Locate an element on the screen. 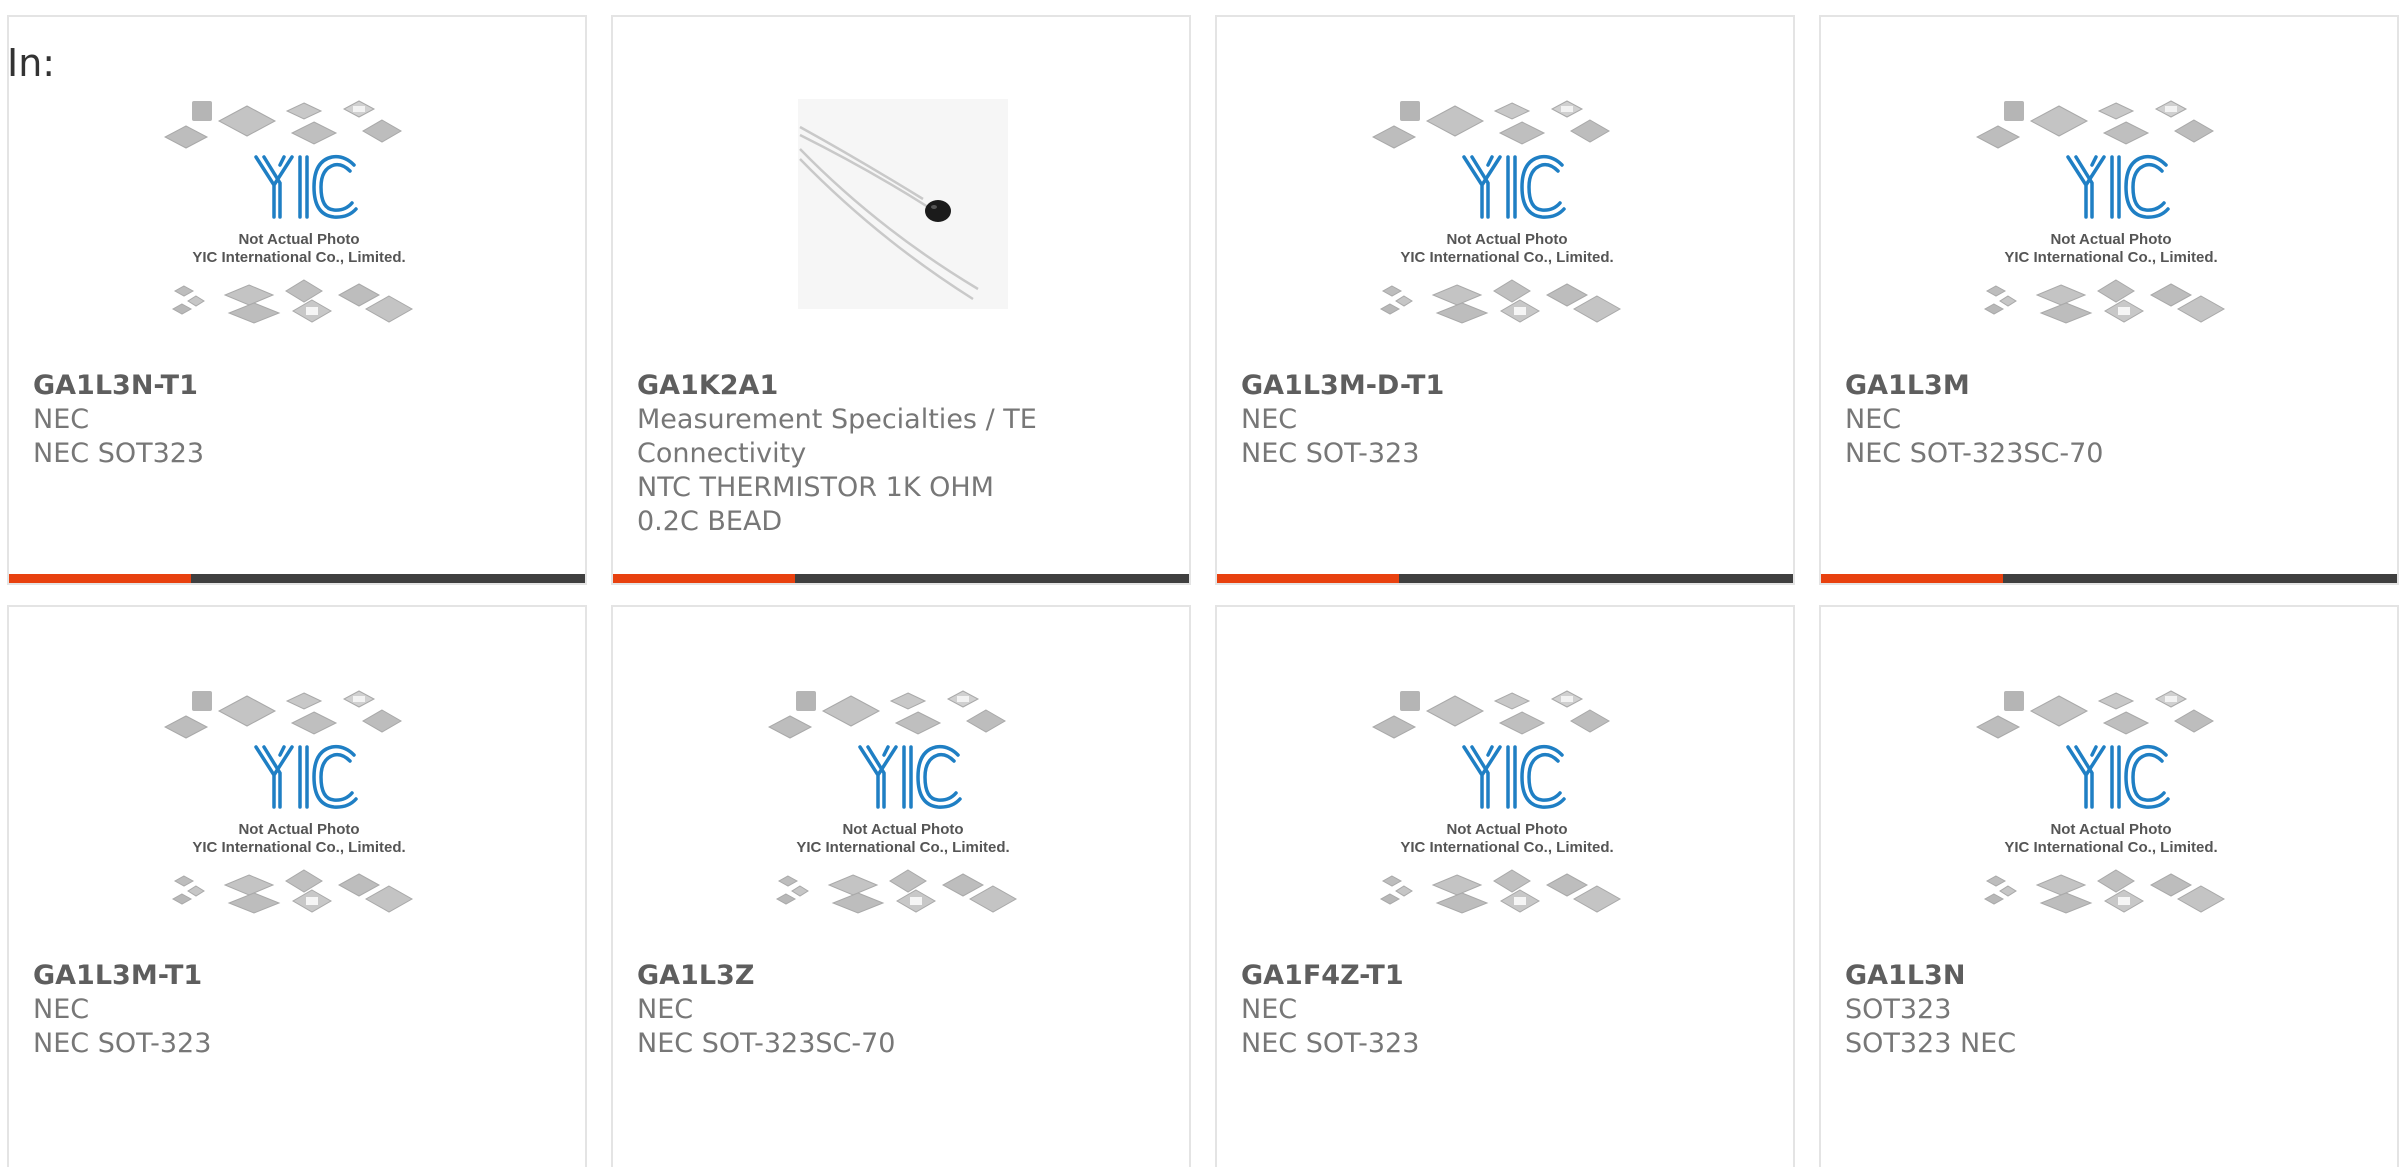 This screenshot has width=2400, height=1167. product-info: GA1L3M-T1 NEC NEC SOT-323 is located at coordinates (244, 1010).